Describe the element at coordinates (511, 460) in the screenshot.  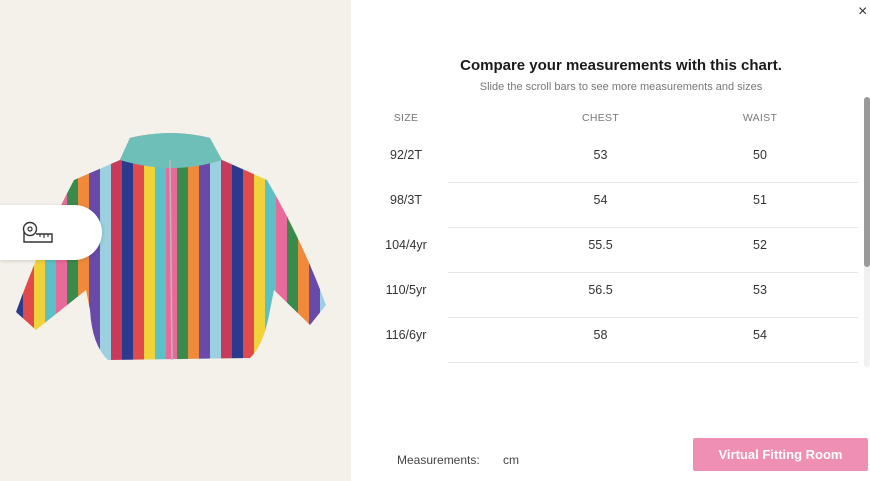
I see `measurements-unit: cm` at that location.